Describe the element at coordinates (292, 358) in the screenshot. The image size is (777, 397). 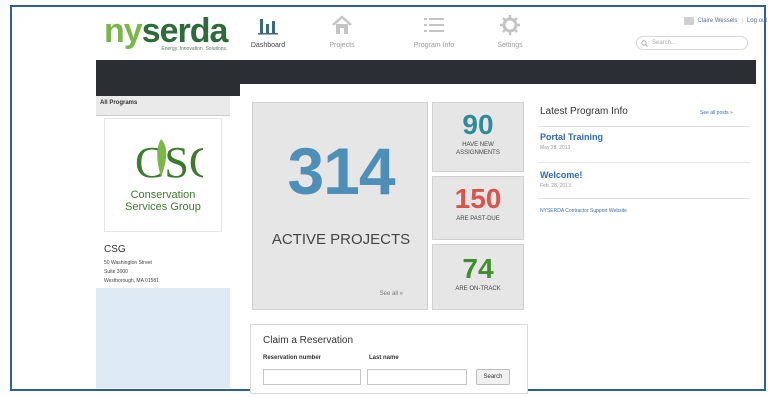
I see `reservation-number-label: Reservation number` at that location.